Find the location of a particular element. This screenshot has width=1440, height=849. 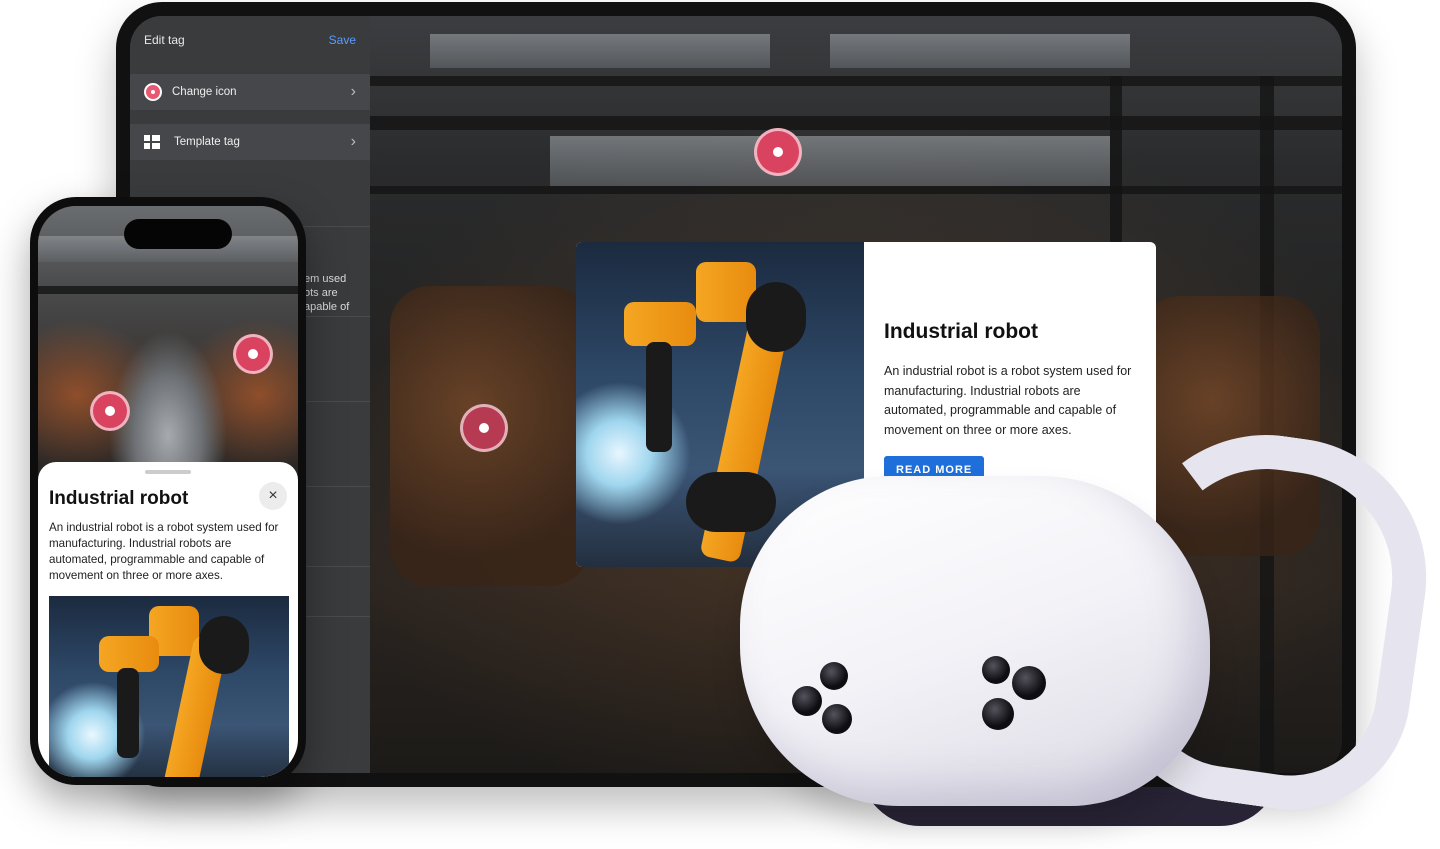

obscured-line: ots are is located at coordinates (321, 293).